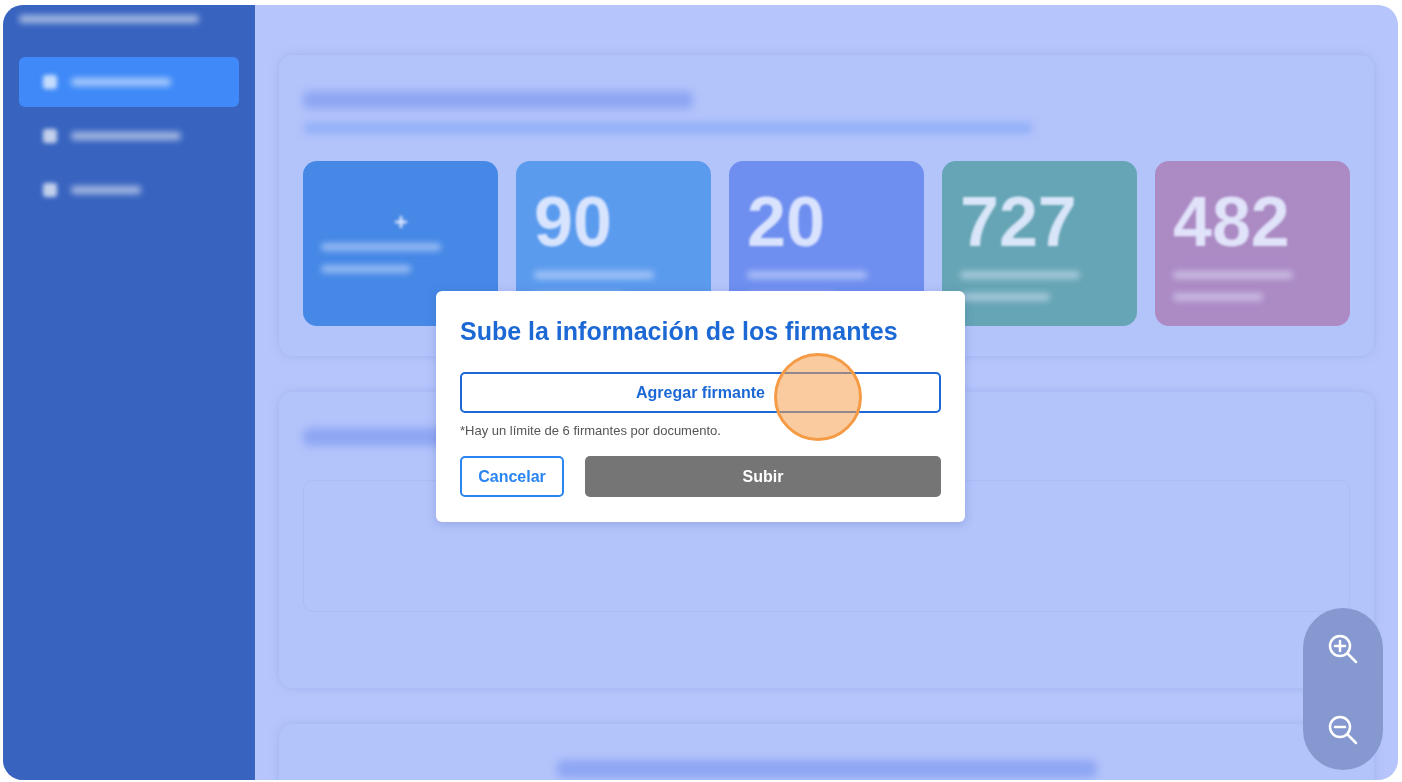 Image resolution: width=1402 pixels, height=782 pixels. Describe the element at coordinates (700, 392) in the screenshot. I see `add-signer-button: Agregar firmante` at that location.